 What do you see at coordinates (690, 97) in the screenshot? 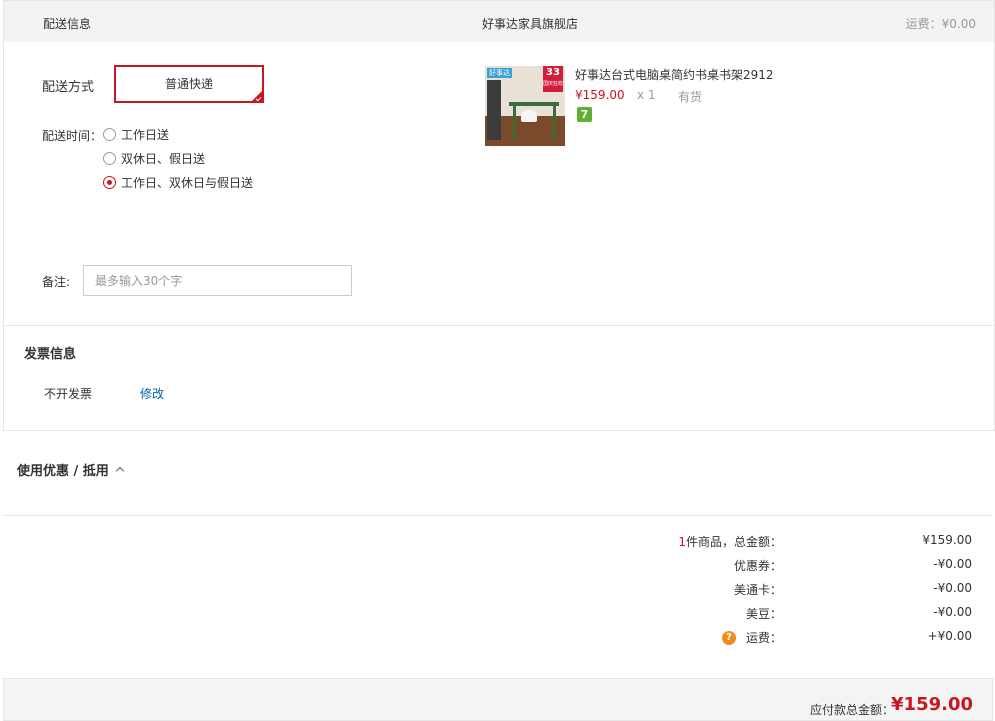
I see `product-stock-status: 有货` at bounding box center [690, 97].